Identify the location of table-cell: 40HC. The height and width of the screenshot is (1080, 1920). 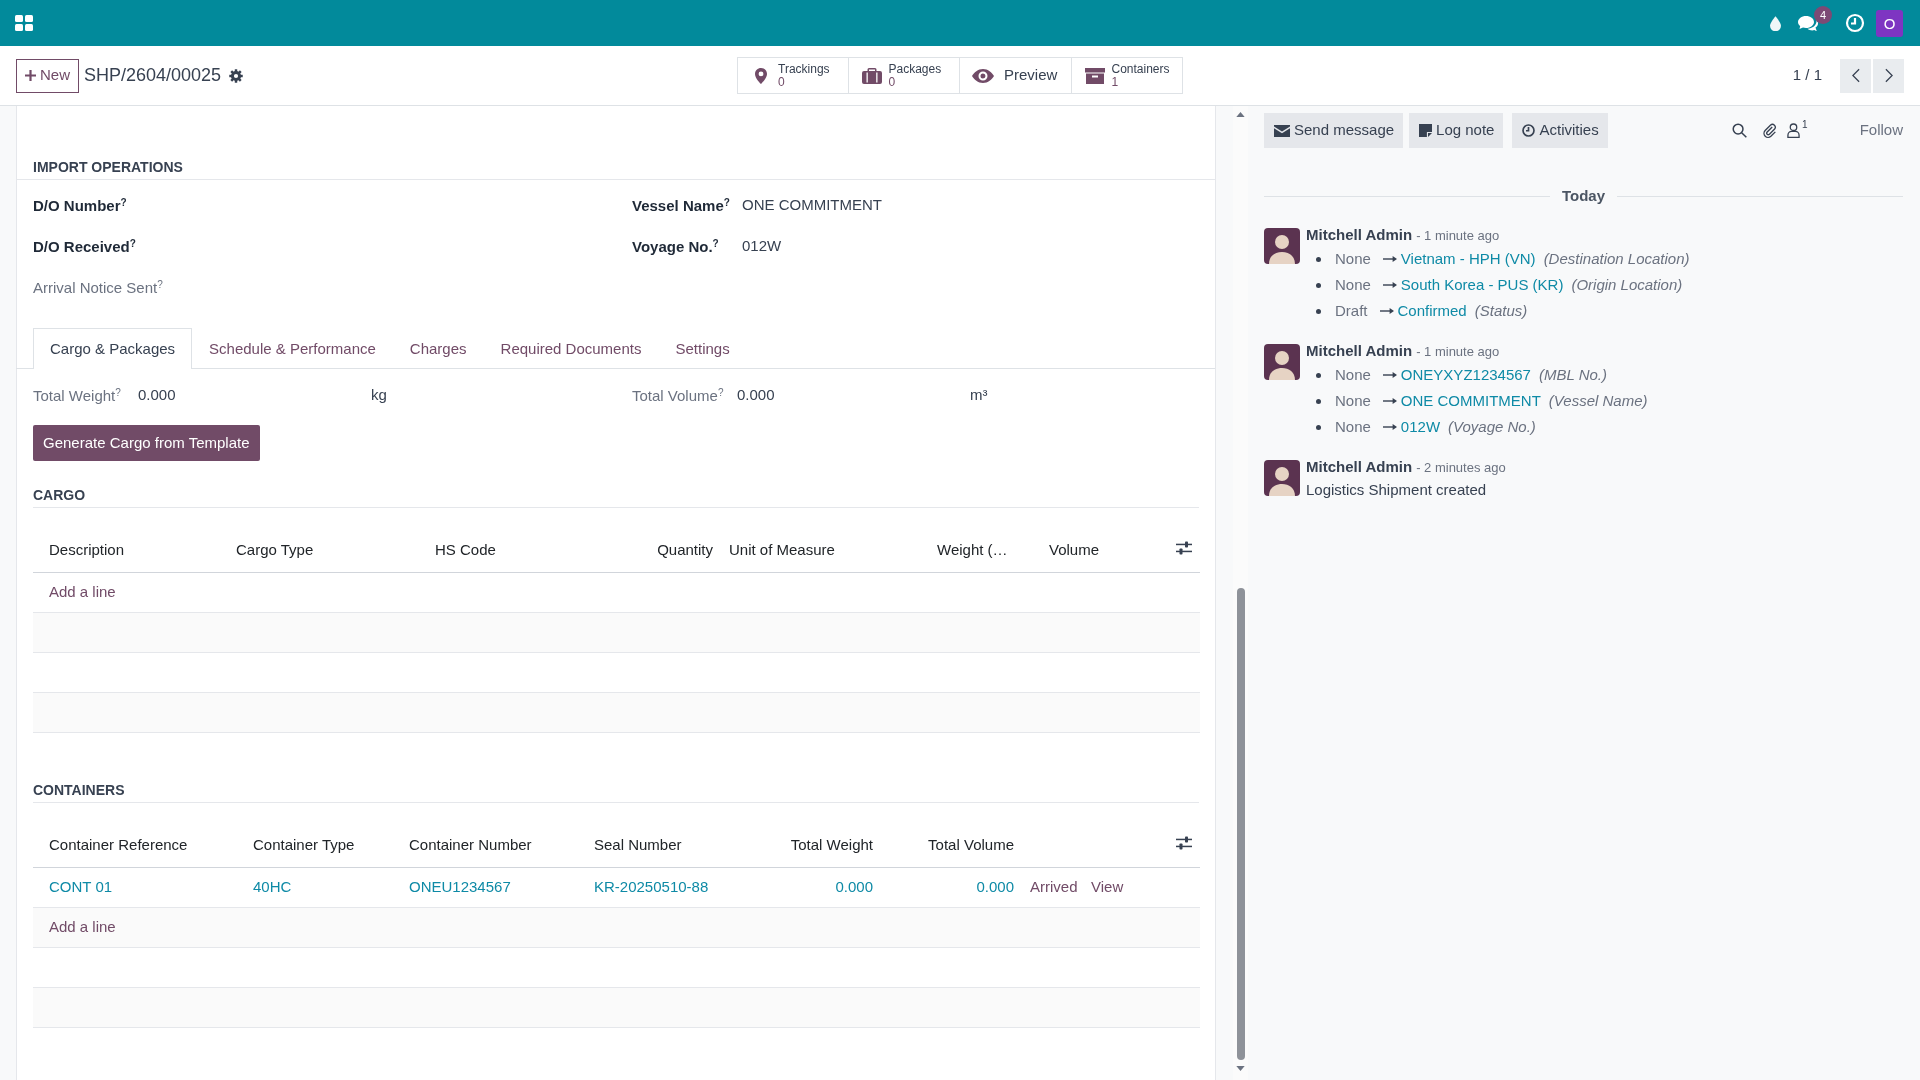
(323, 887).